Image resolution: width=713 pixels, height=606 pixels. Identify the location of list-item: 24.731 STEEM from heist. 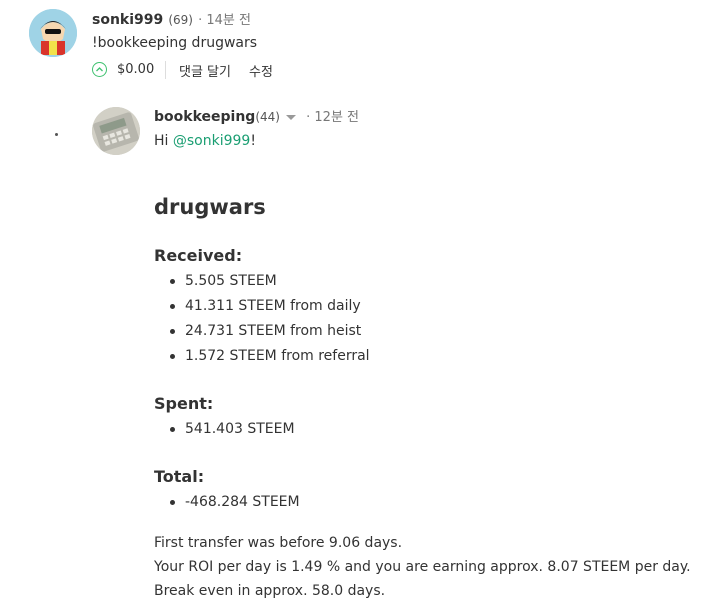
(262, 334).